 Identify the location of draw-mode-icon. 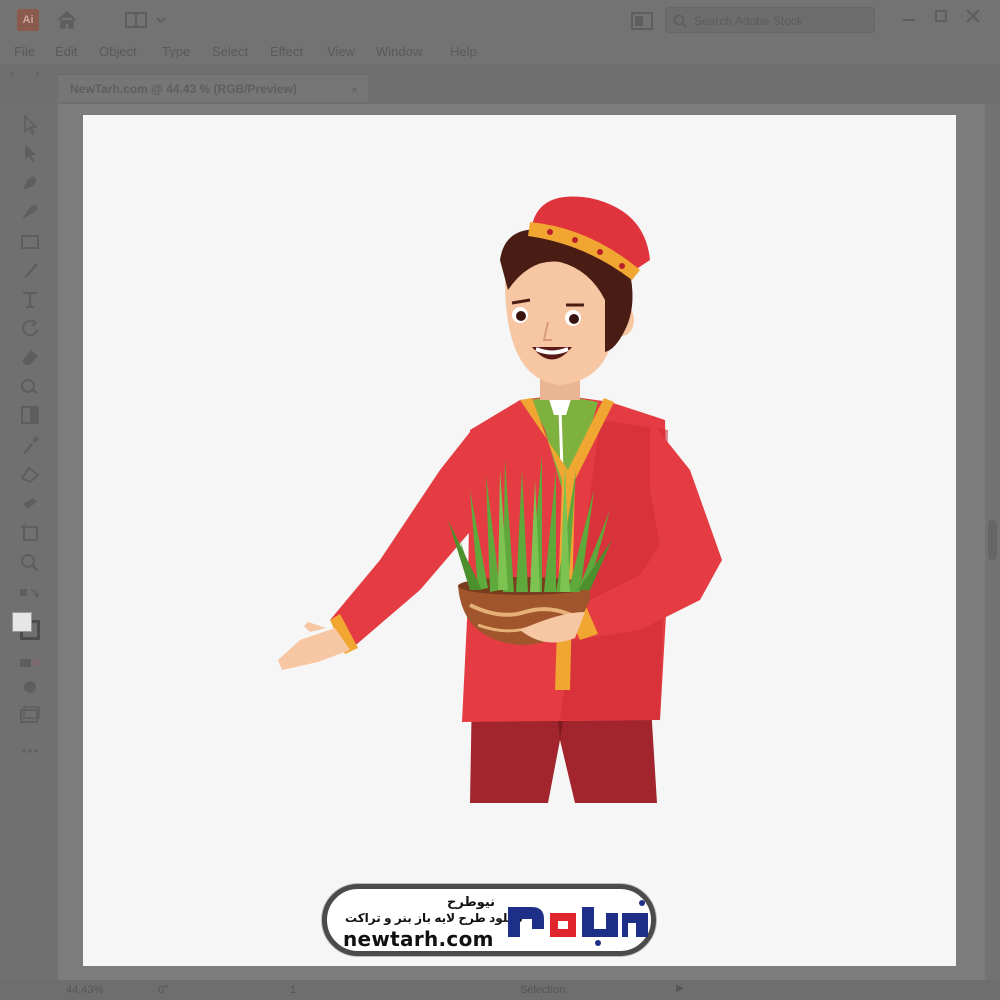
(30, 663).